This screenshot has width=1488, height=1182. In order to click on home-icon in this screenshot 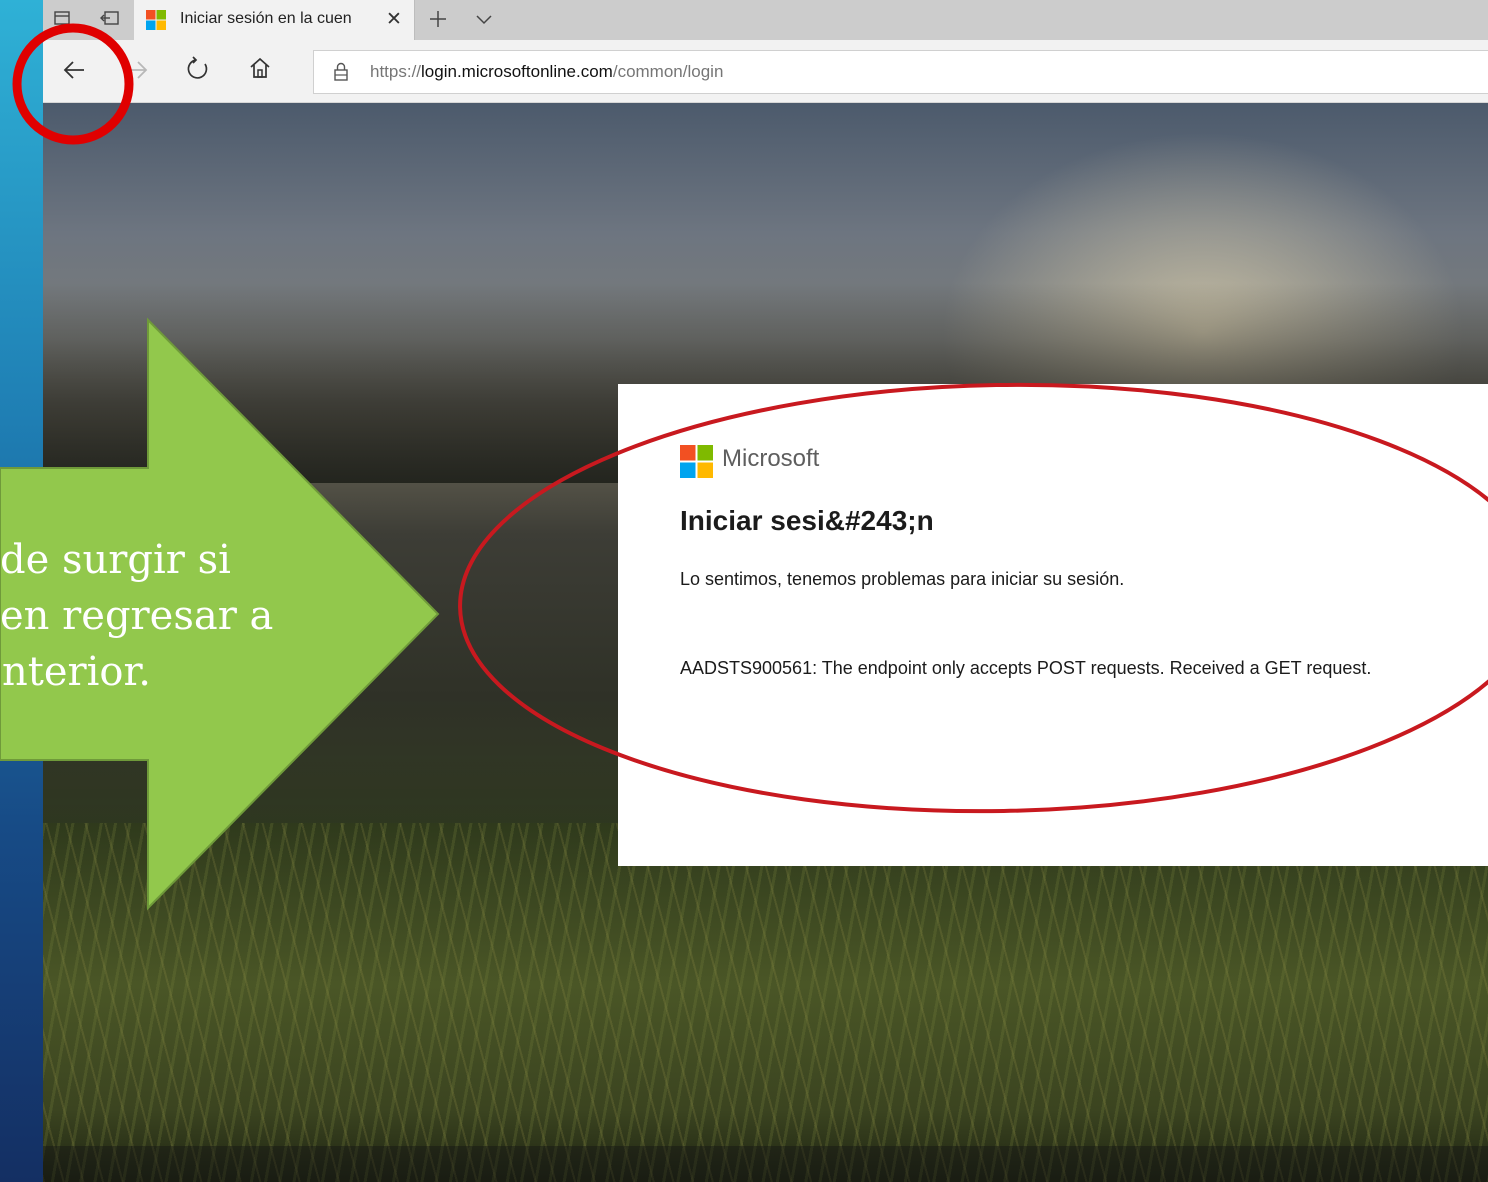, I will do `click(260, 67)`.